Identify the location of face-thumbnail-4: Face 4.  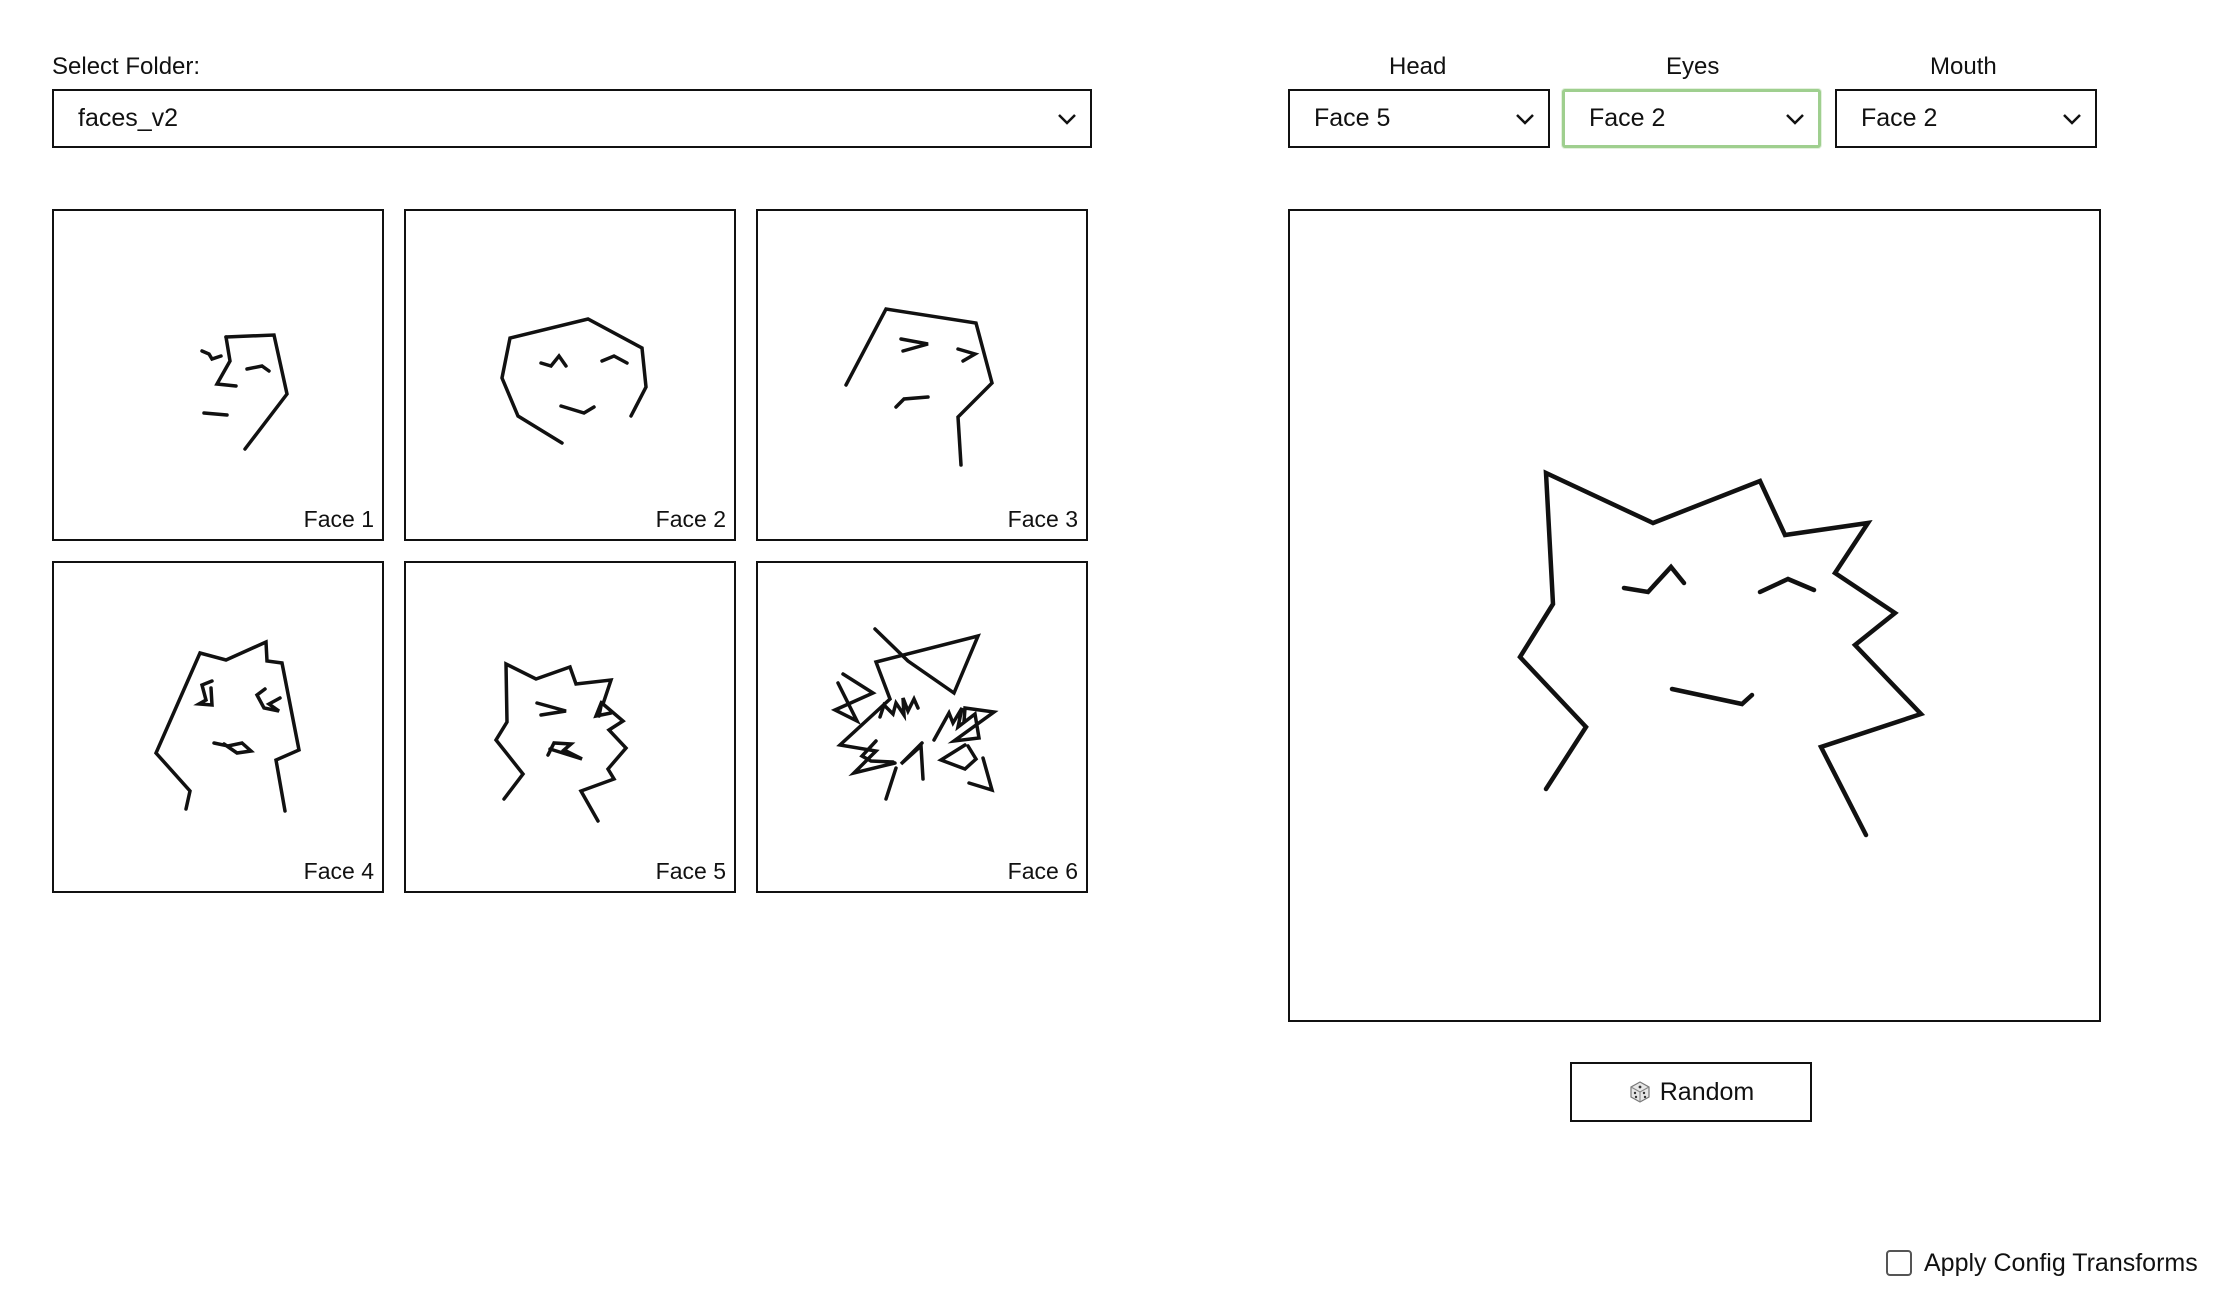
(218, 727).